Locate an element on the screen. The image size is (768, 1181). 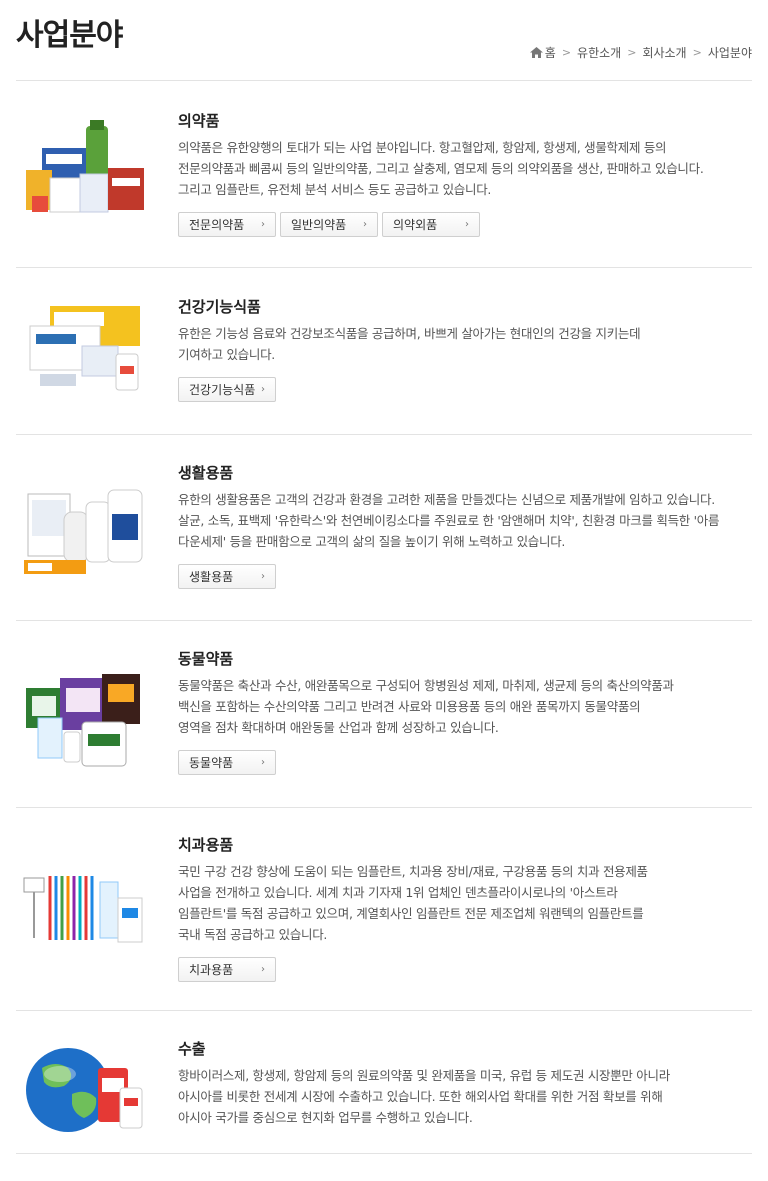
section-title: 치과용품 is located at coordinates (206, 845).